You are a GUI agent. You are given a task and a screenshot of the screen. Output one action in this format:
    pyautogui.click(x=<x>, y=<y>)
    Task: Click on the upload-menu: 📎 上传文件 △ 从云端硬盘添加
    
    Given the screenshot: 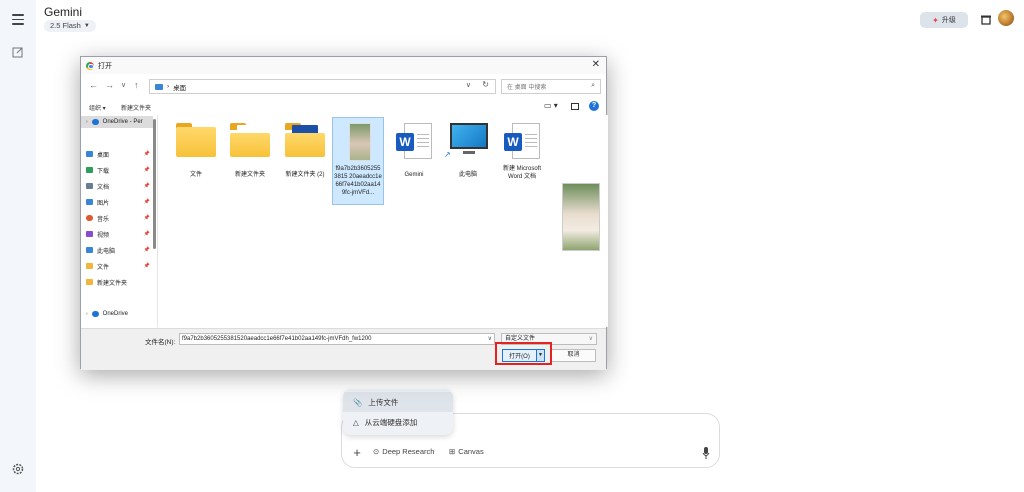 What is the action you would take?
    pyautogui.click(x=398, y=412)
    